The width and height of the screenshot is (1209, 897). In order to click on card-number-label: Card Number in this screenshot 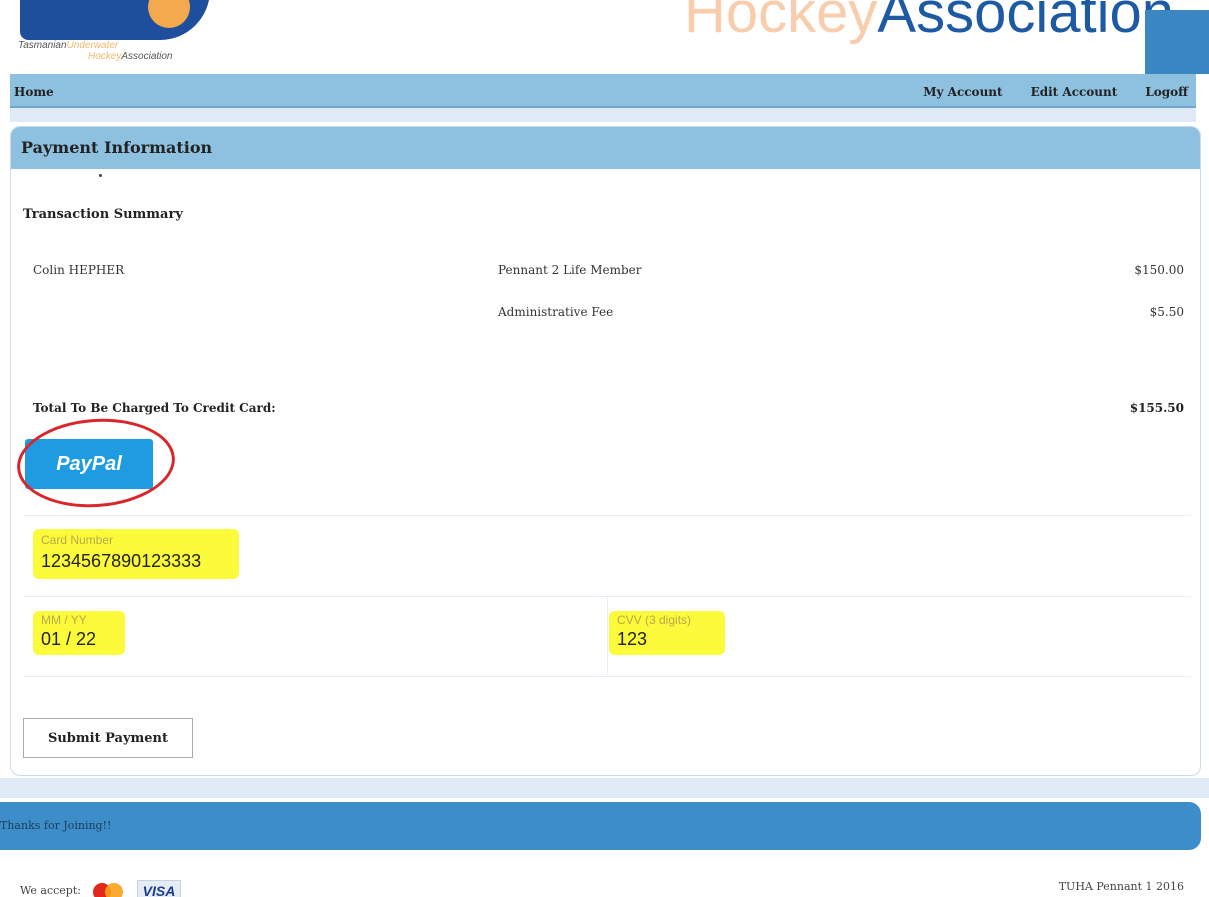, I will do `click(77, 540)`.